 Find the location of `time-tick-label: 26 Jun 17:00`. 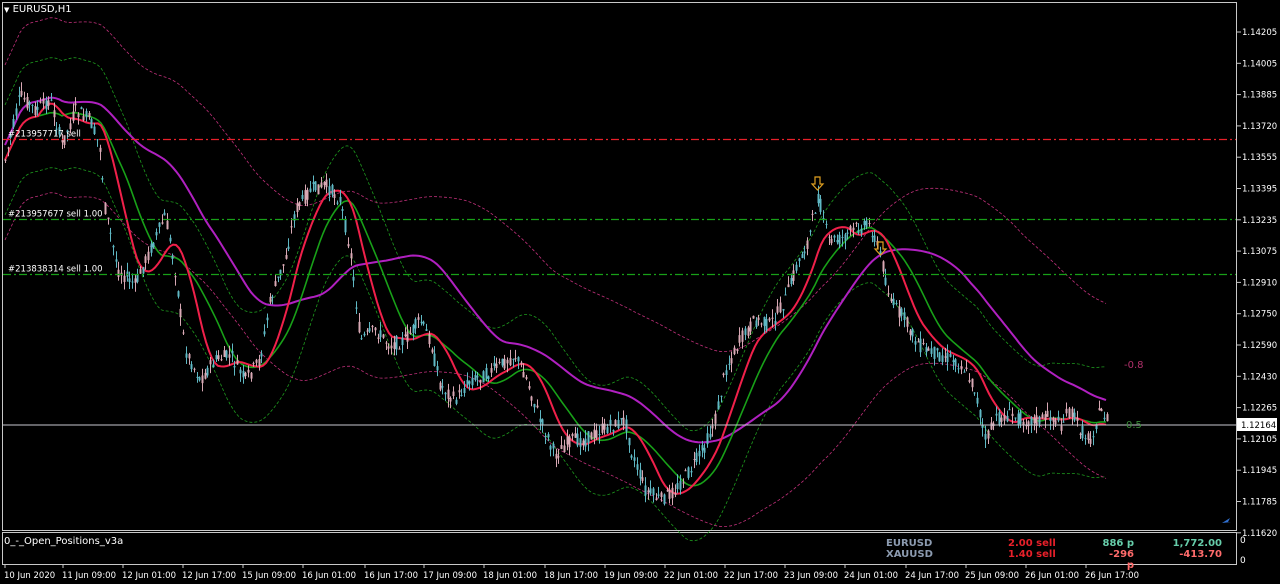

time-tick-label: 26 Jun 17:00 is located at coordinates (1112, 576).